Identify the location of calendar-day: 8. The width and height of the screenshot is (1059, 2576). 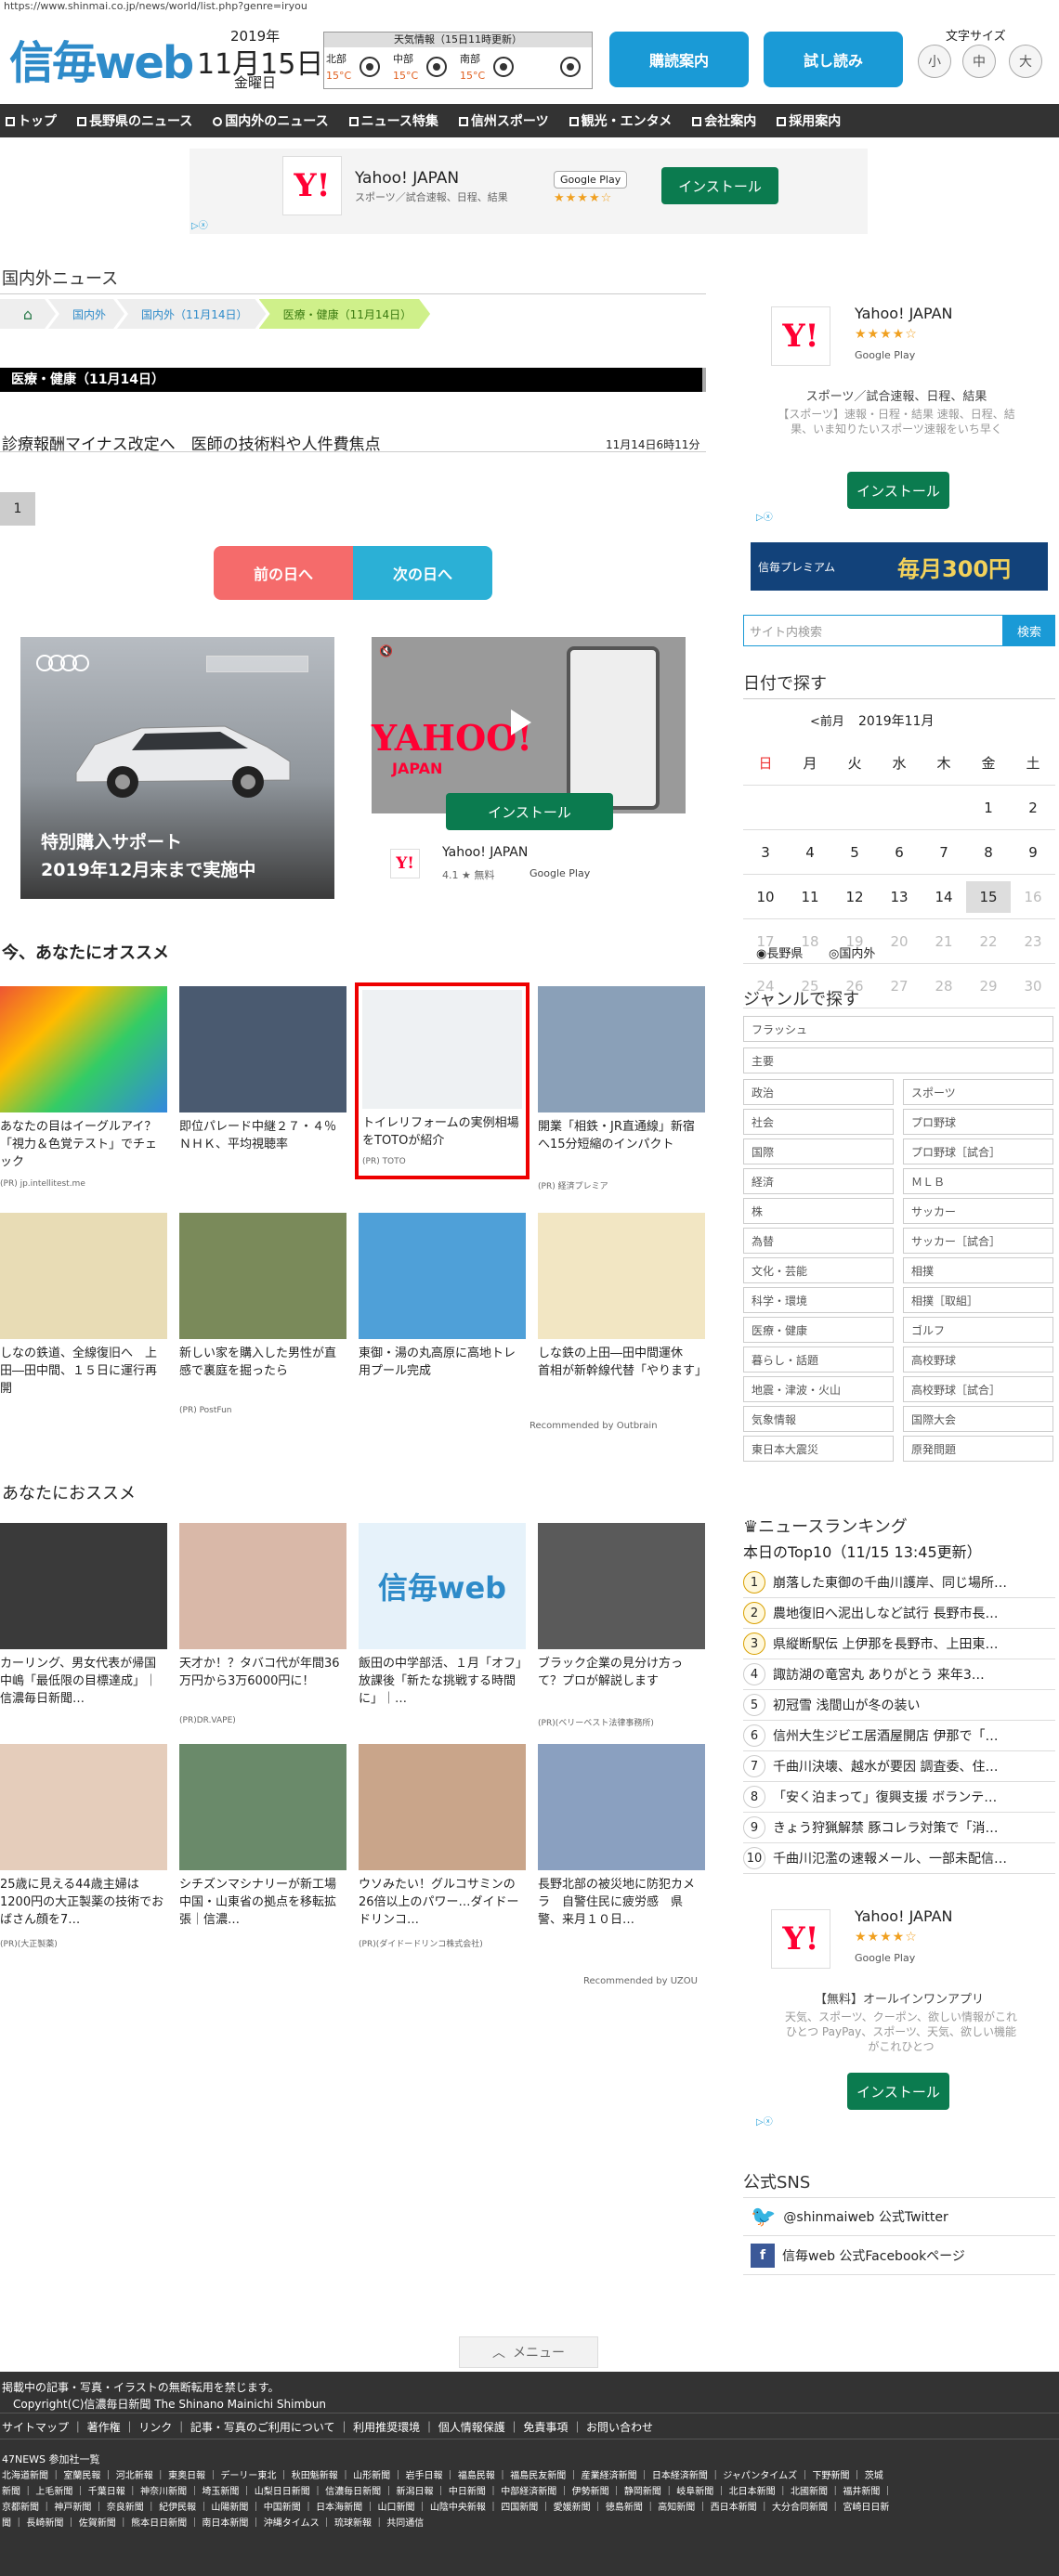
(988, 852).